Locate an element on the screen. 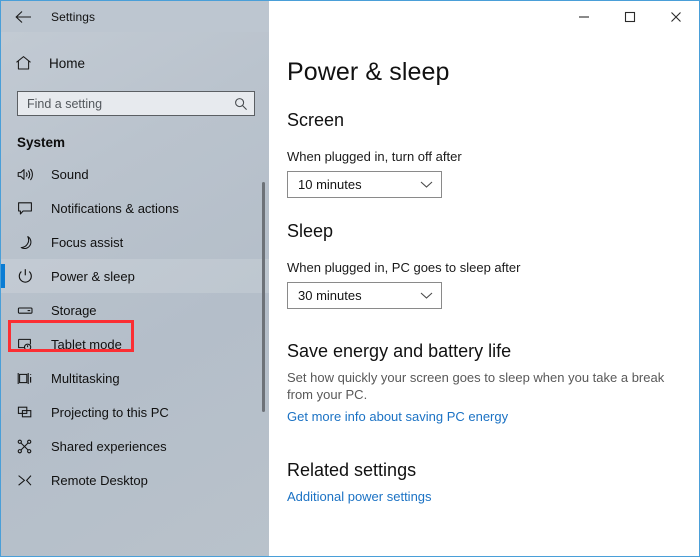  sidebar-item-label: Focus assist is located at coordinates (87, 242).